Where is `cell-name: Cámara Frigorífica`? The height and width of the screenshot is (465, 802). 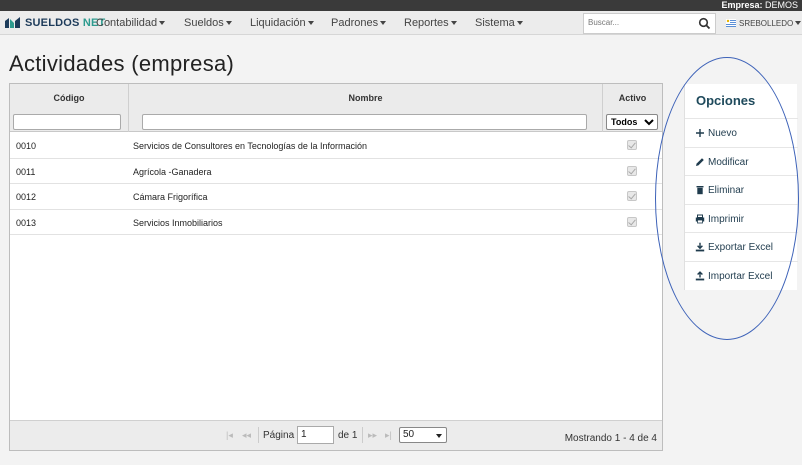
cell-name: Cámara Frigorífica is located at coordinates (170, 197).